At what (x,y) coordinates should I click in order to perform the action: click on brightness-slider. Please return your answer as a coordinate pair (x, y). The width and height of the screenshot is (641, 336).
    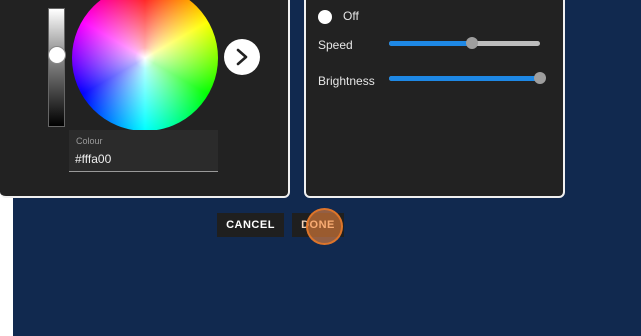
    Looking at the image, I should click on (467, 78).